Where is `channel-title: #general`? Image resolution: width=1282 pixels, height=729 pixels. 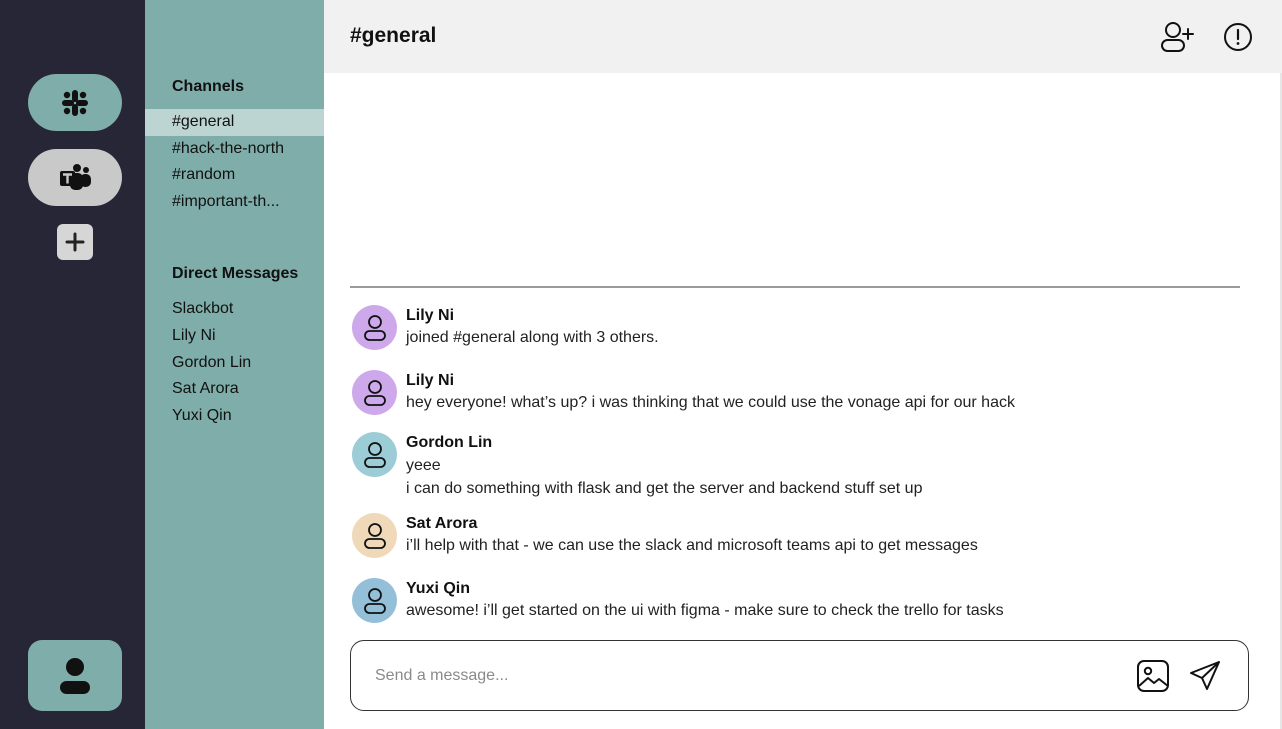 channel-title: #general is located at coordinates (393, 35).